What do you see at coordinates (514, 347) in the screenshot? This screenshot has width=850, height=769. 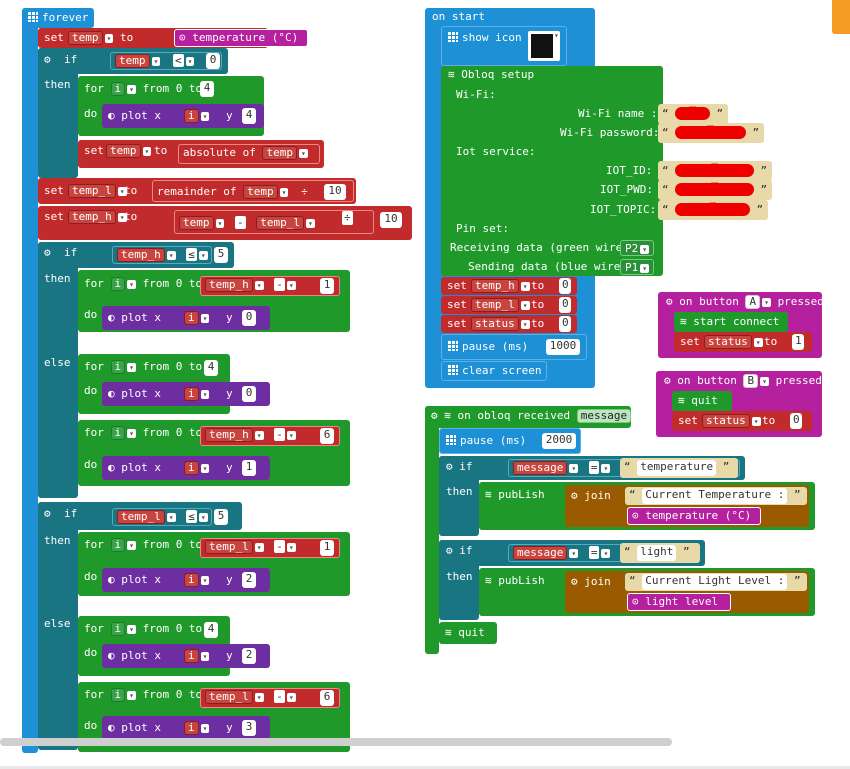 I see `pause-block: pause (ms) 1000` at bounding box center [514, 347].